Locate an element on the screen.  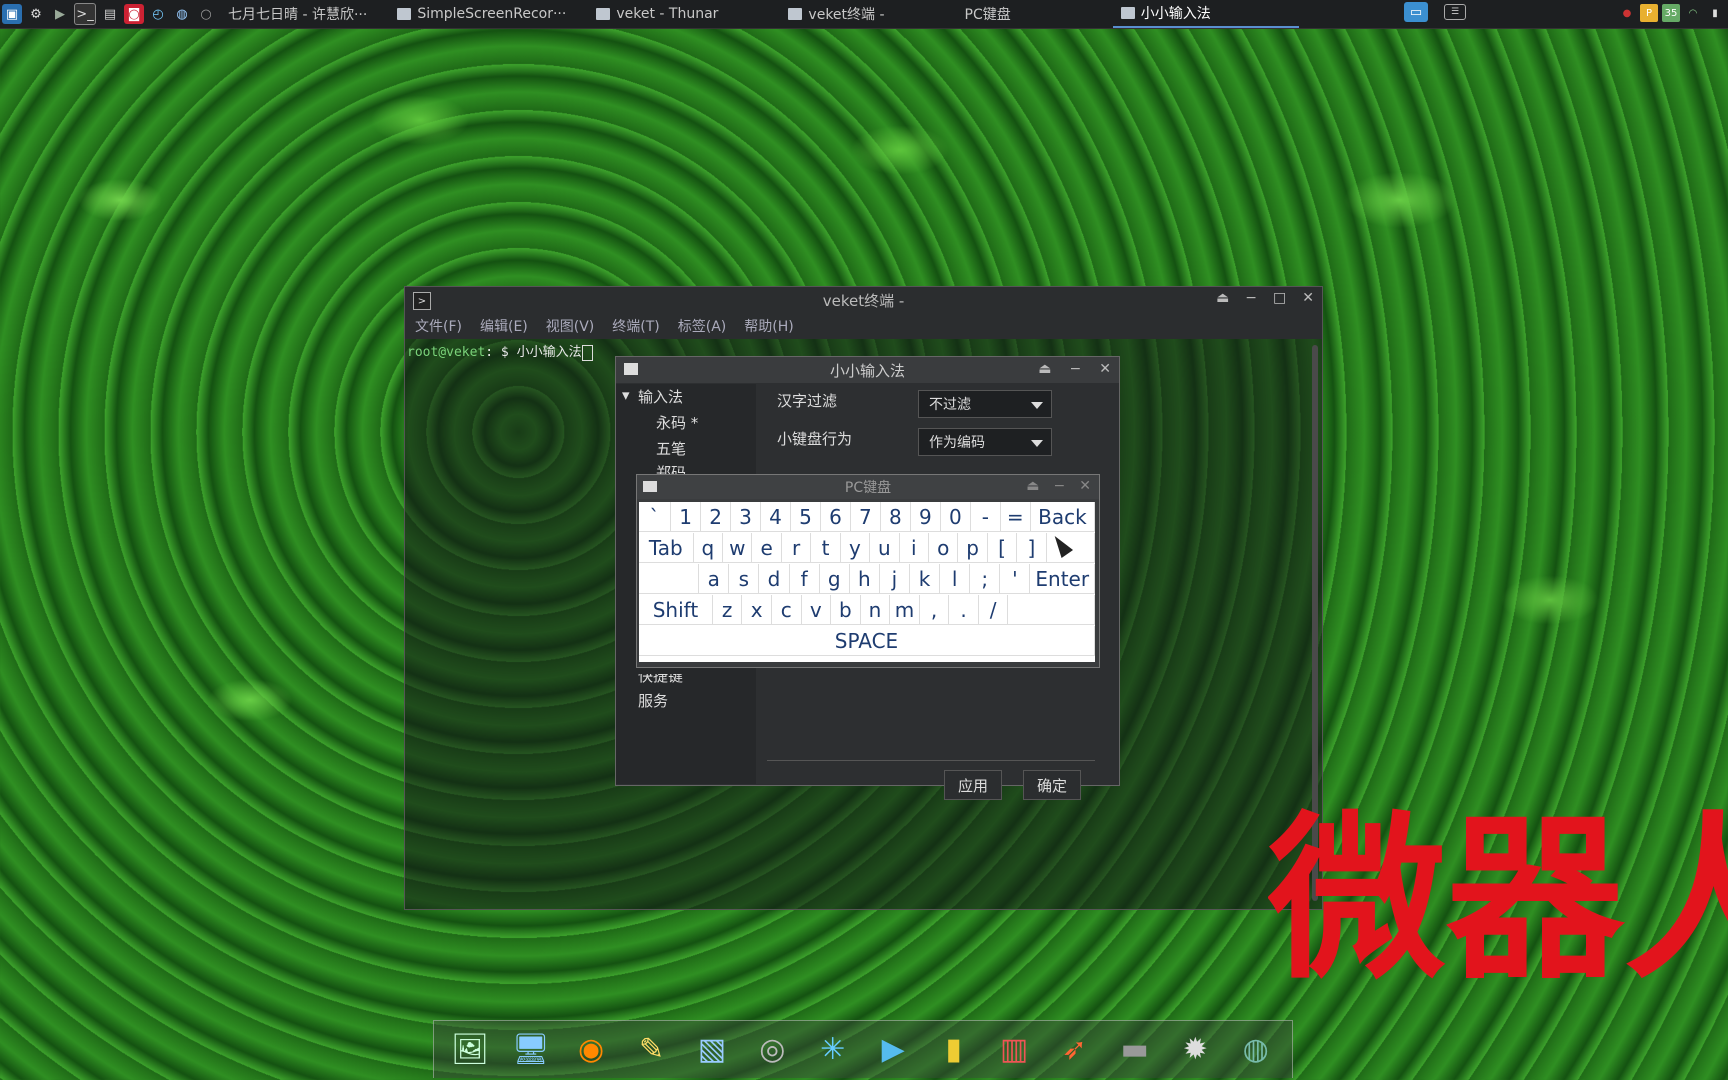
key-n: n is located at coordinates (875, 610).